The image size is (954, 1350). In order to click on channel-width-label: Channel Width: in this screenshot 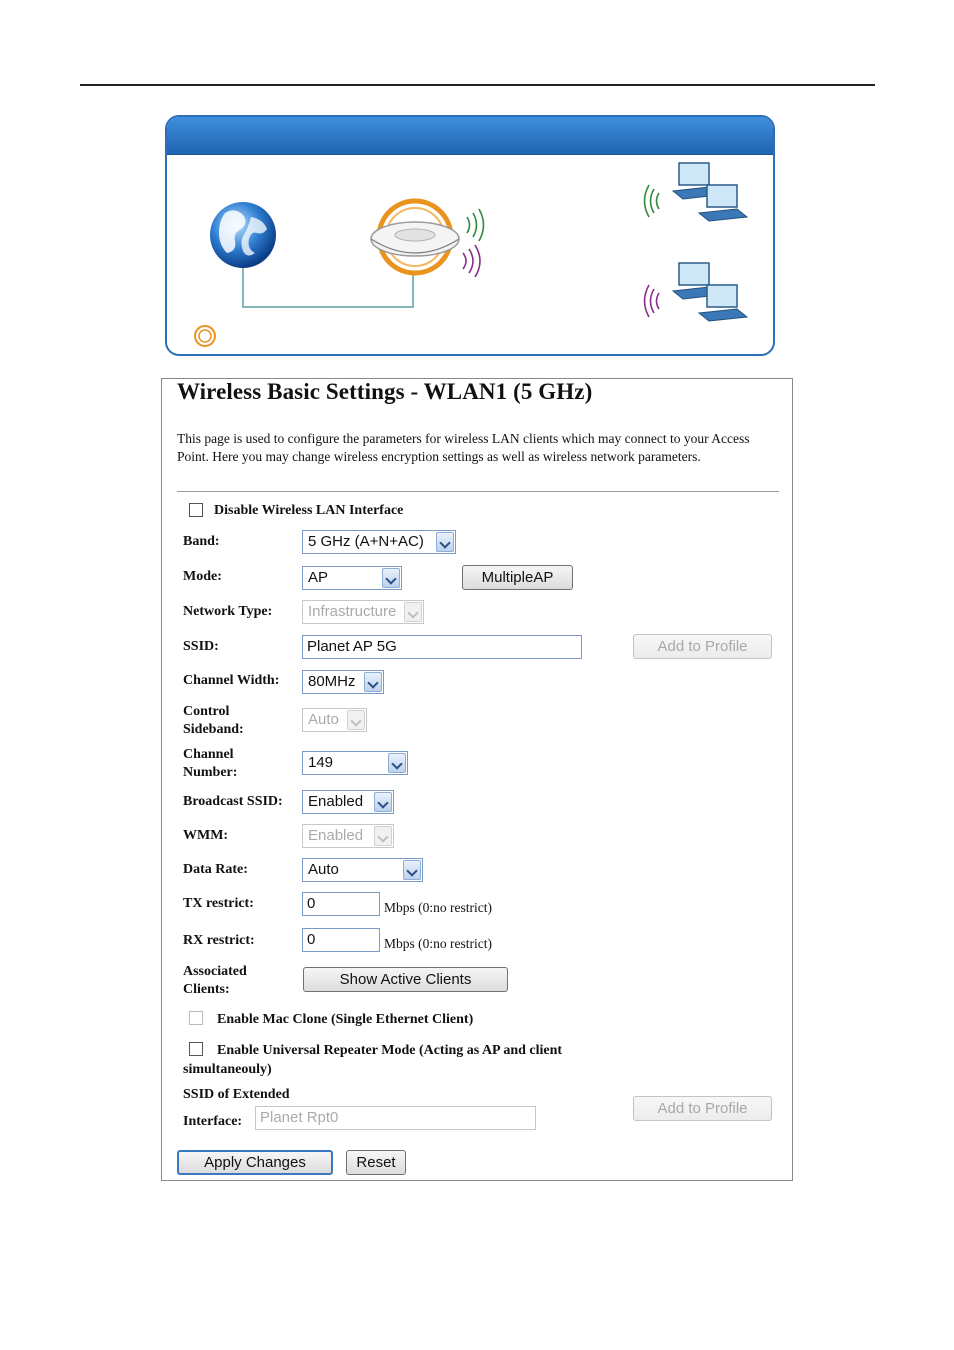, I will do `click(231, 680)`.